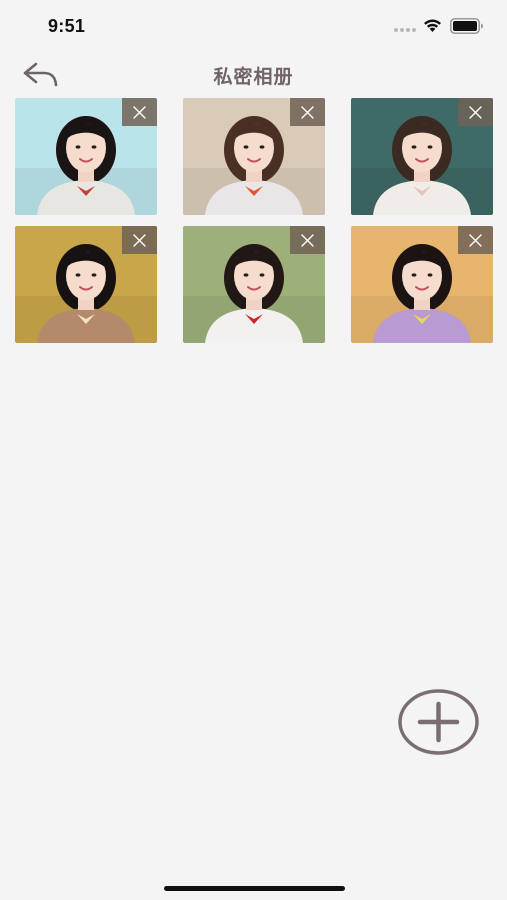 The height and width of the screenshot is (900, 507). I want to click on navigation-bar: 私密相册, so click(253, 75).